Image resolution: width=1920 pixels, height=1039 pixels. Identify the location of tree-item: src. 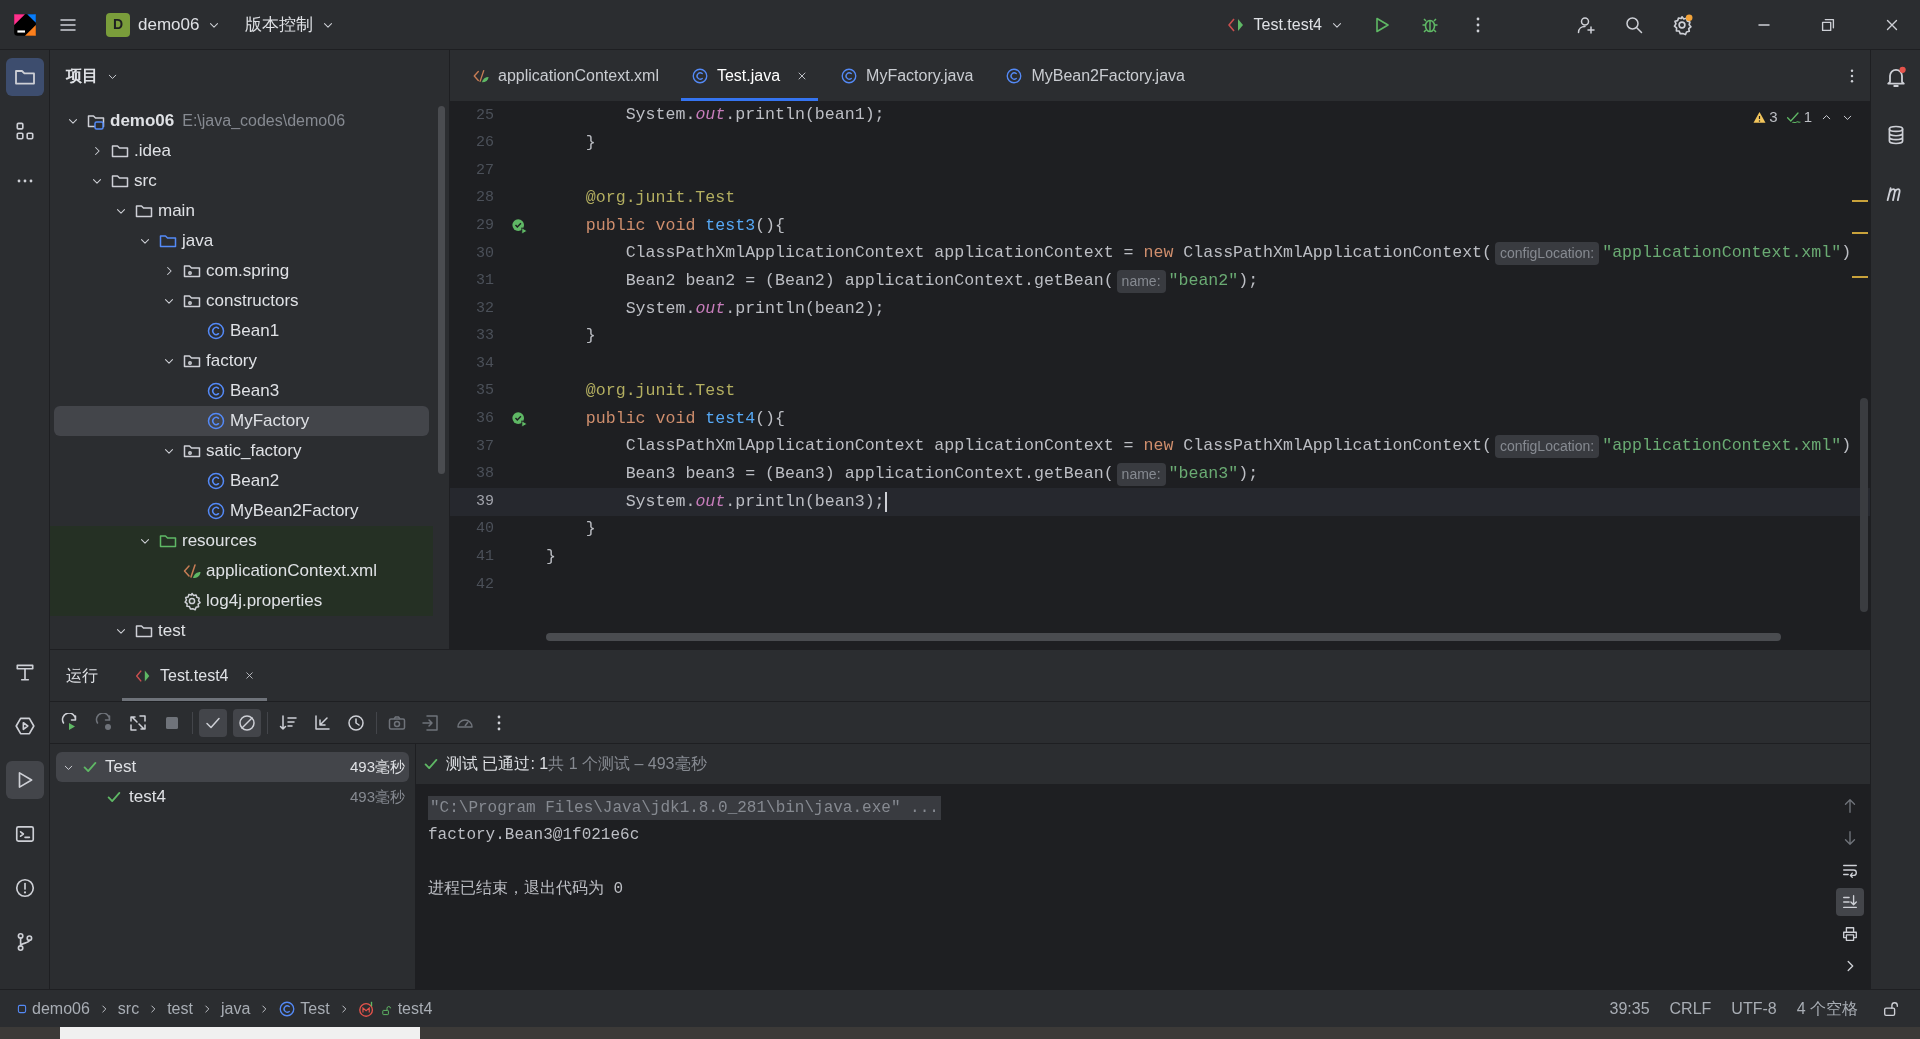
(241, 181).